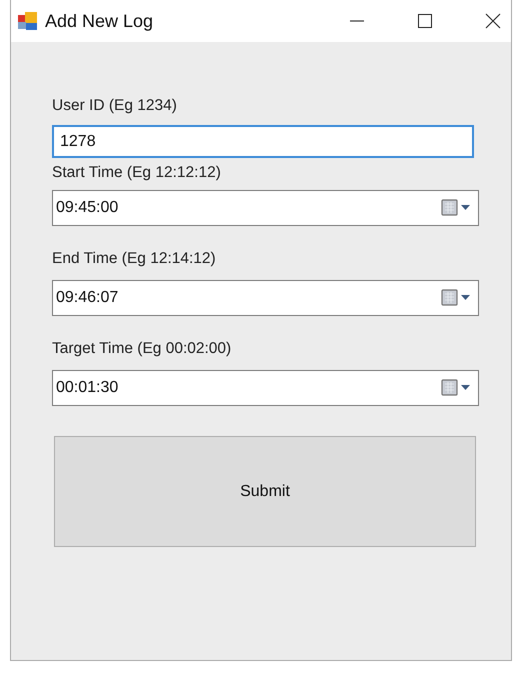 The width and height of the screenshot is (521, 686). Describe the element at coordinates (265, 208) in the screenshot. I see `time-picker: 09:45:00` at that location.